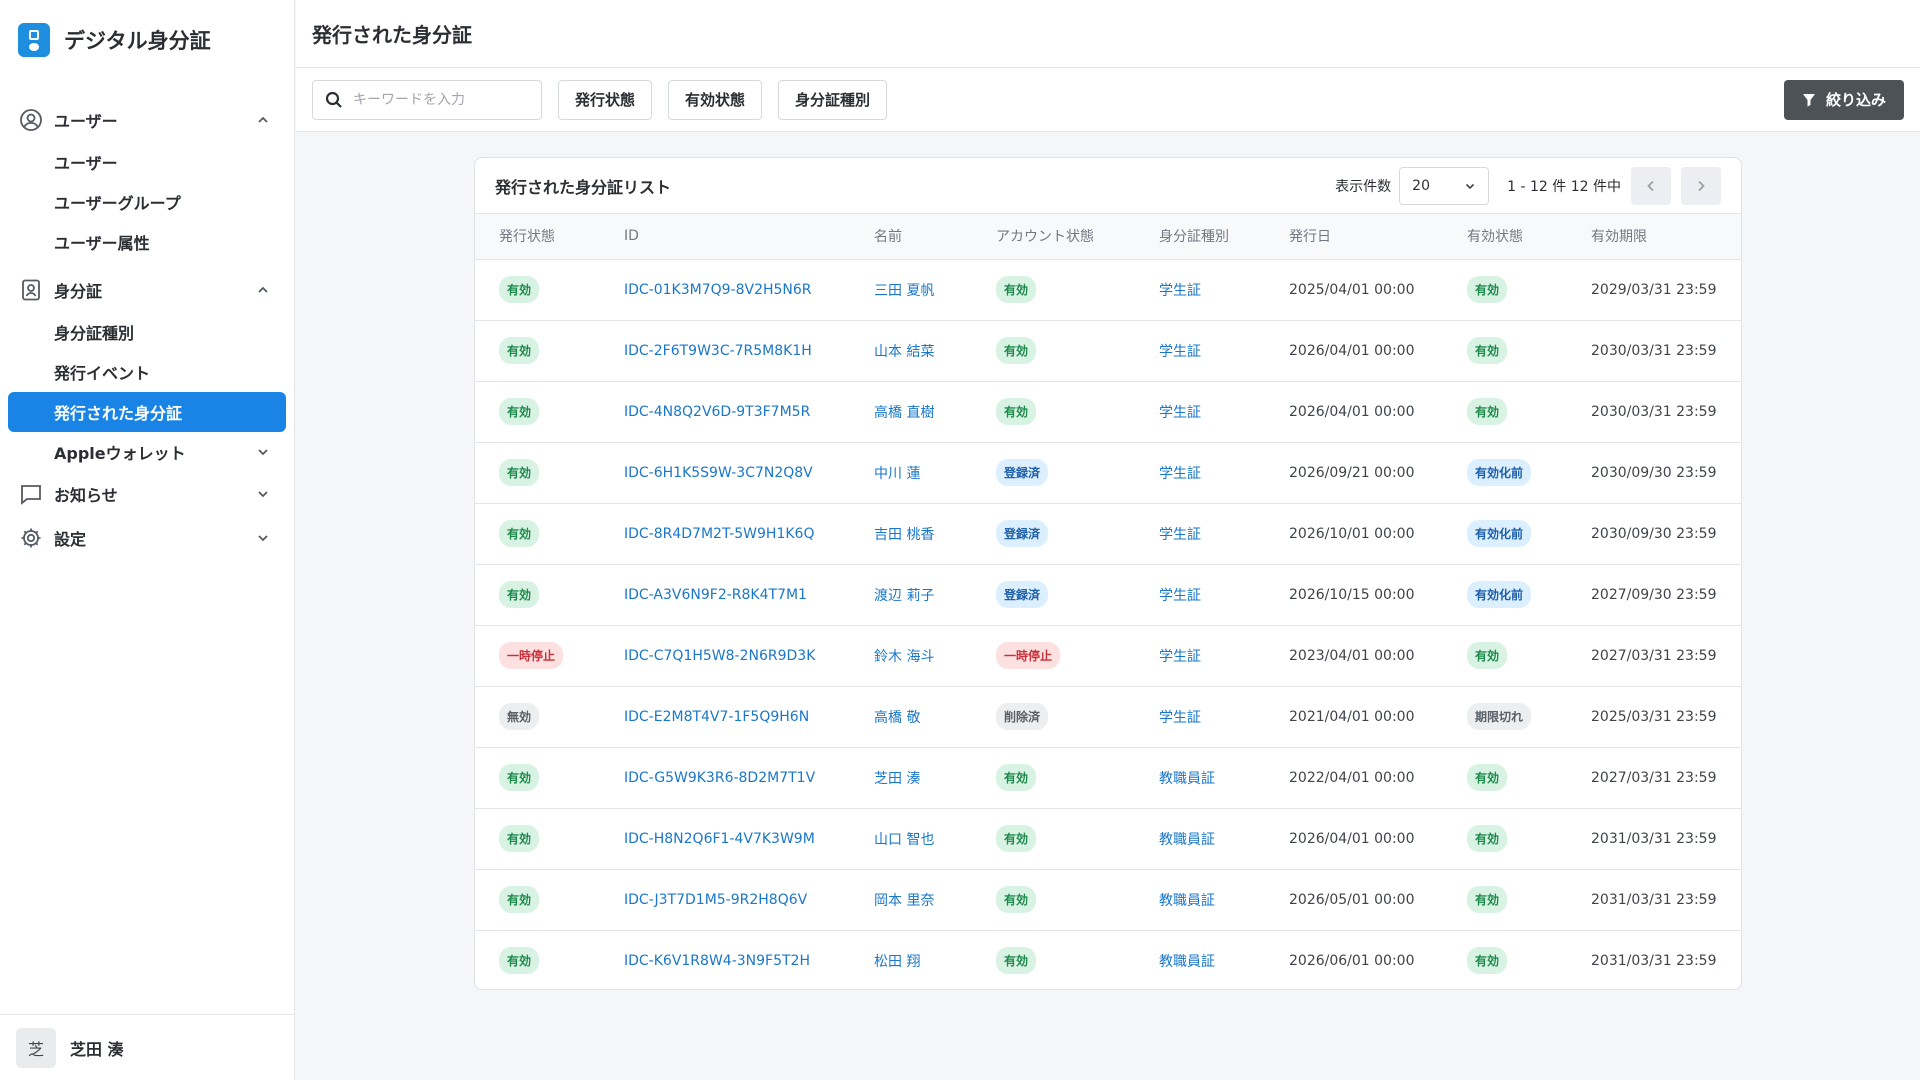  What do you see at coordinates (1651, 185) in the screenshot?
I see `prev-page-button` at bounding box center [1651, 185].